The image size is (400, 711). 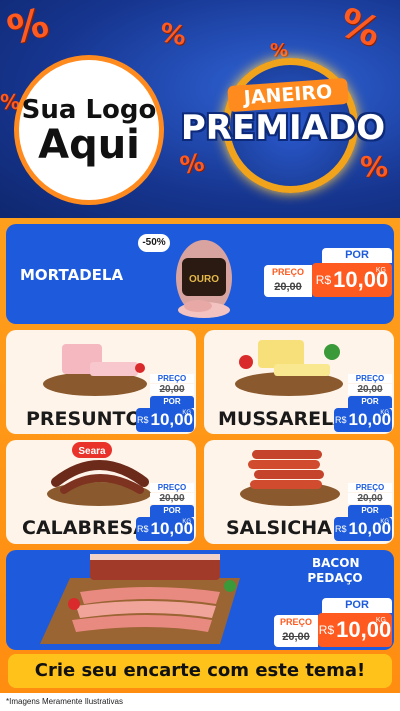 I want to click on salsicha-image, so click(x=290, y=478).